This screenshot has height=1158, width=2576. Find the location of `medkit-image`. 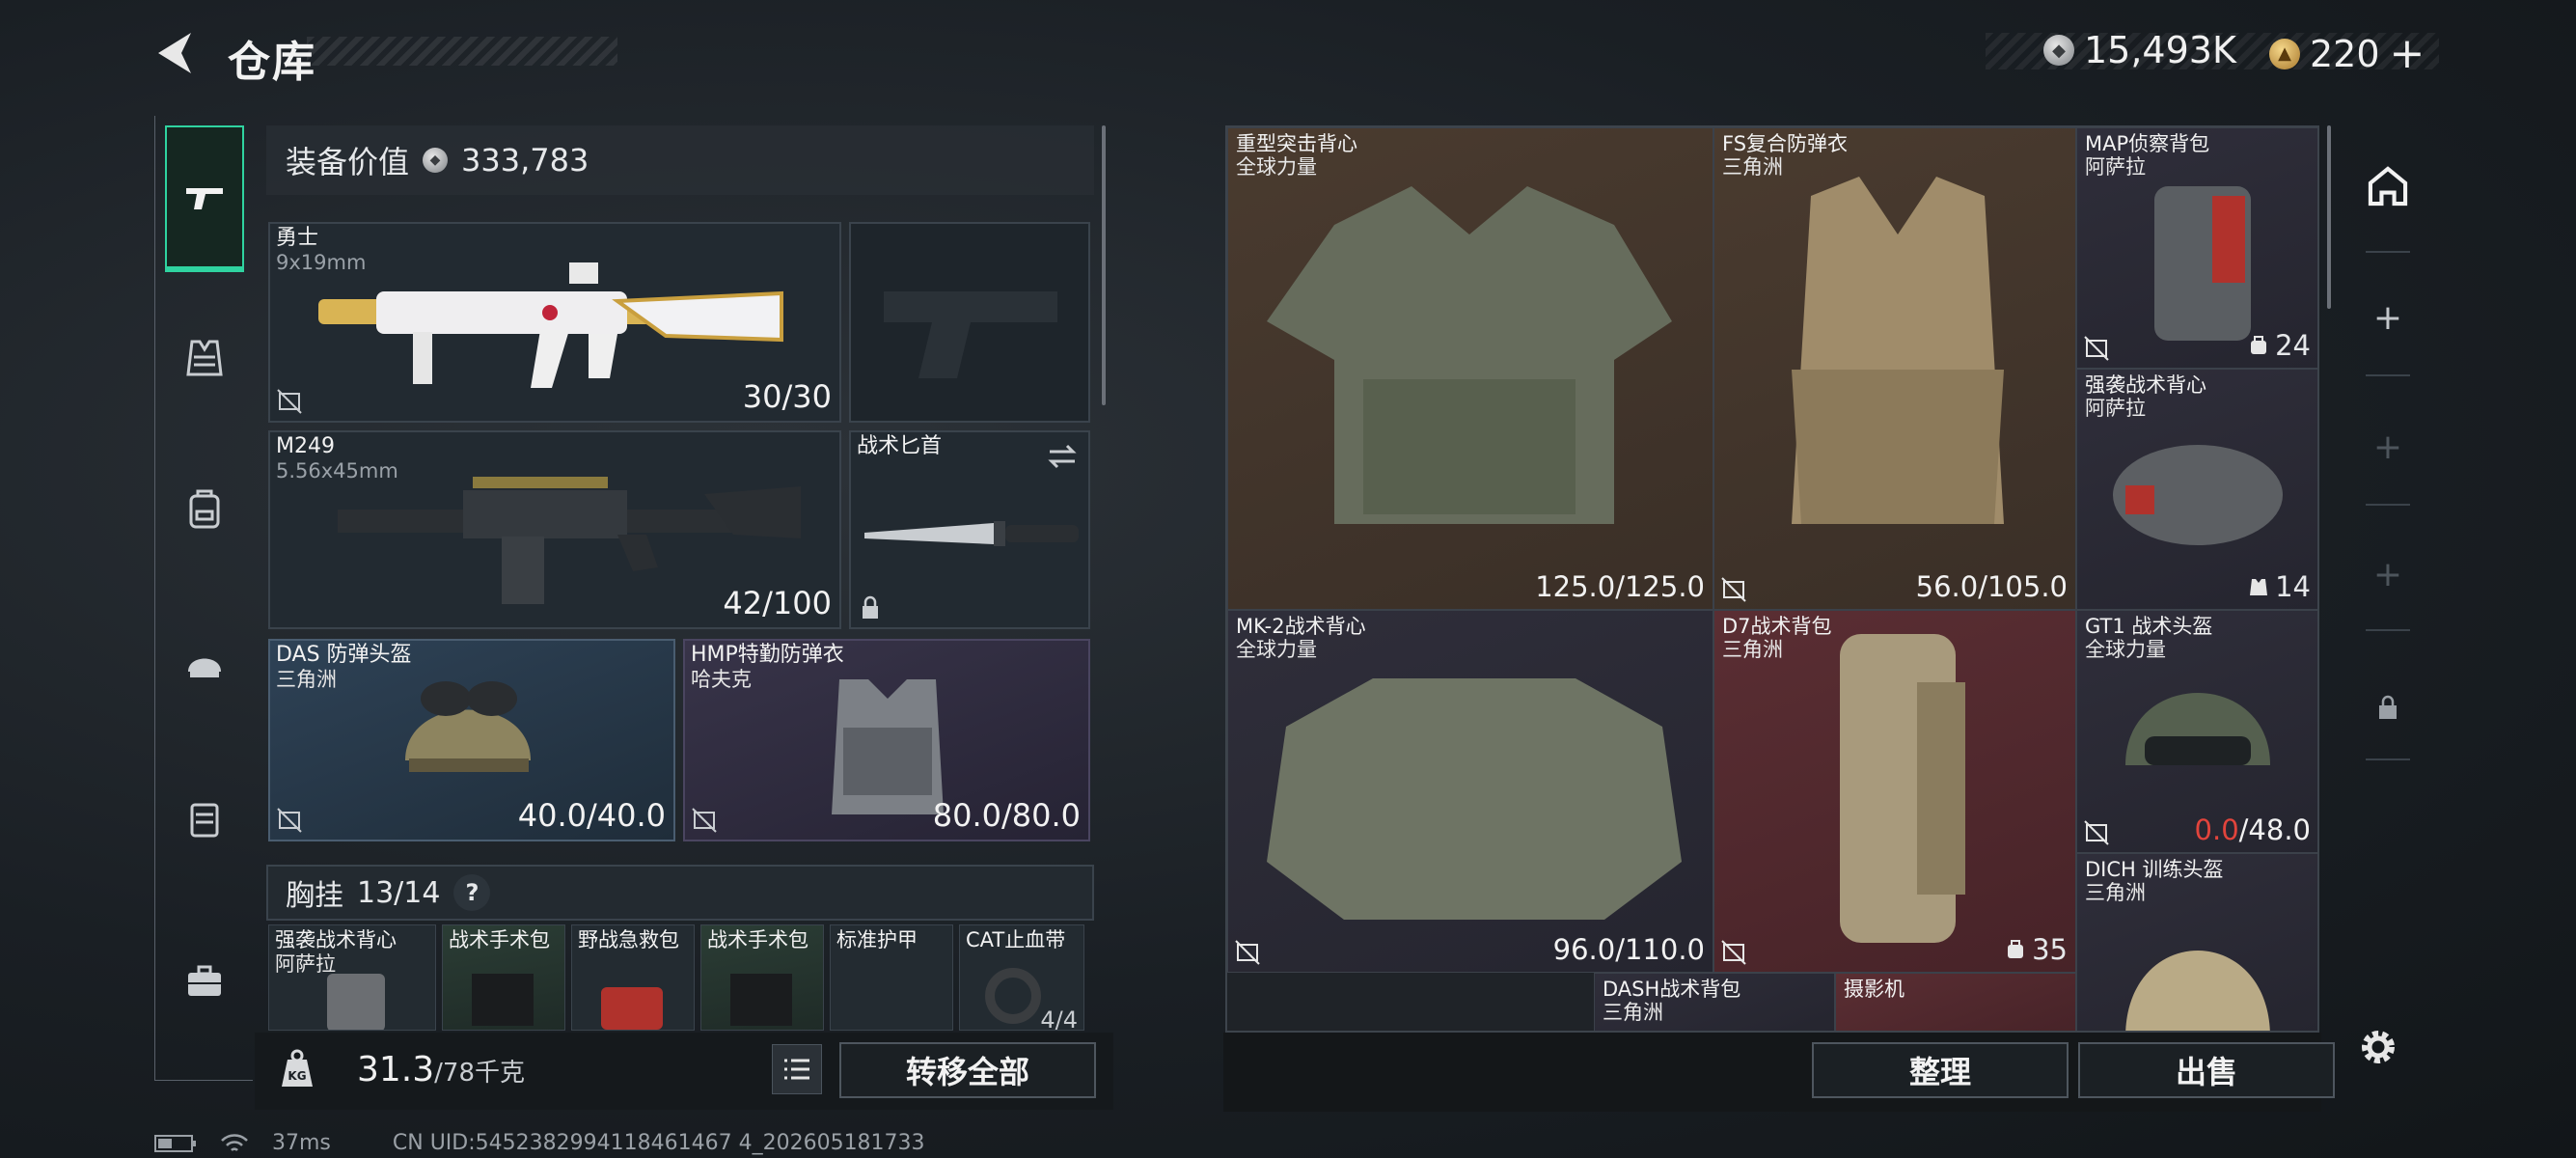

medkit-image is located at coordinates (503, 1000).